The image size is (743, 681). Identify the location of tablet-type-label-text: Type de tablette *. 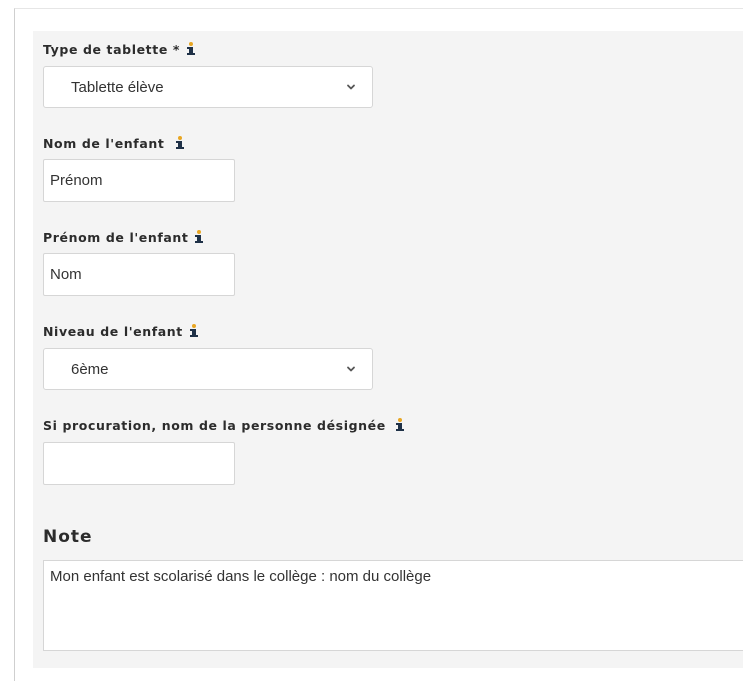
(111, 49).